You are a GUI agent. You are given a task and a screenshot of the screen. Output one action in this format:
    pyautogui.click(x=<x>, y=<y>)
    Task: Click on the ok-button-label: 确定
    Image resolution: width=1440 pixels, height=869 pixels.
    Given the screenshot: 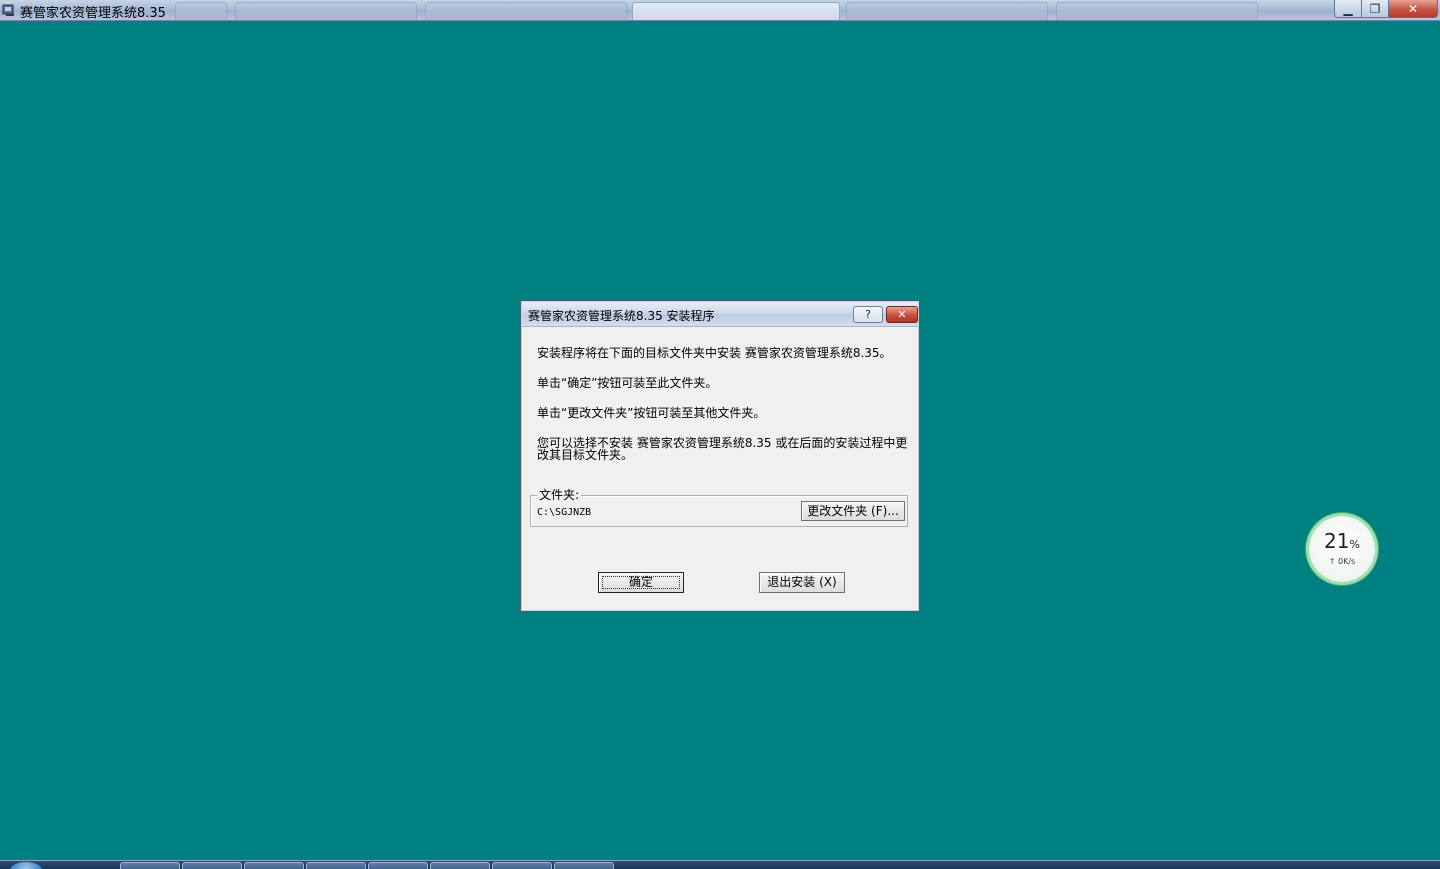 What is the action you would take?
    pyautogui.click(x=640, y=582)
    